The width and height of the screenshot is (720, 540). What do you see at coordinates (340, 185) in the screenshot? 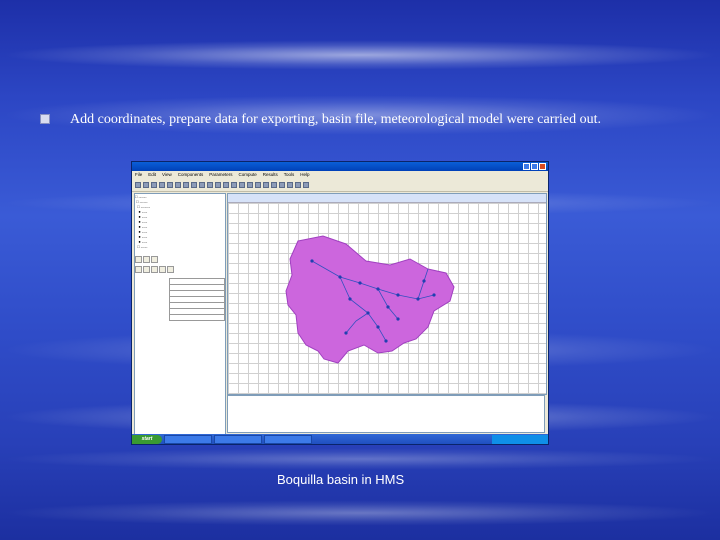
I see `toolbar` at bounding box center [340, 185].